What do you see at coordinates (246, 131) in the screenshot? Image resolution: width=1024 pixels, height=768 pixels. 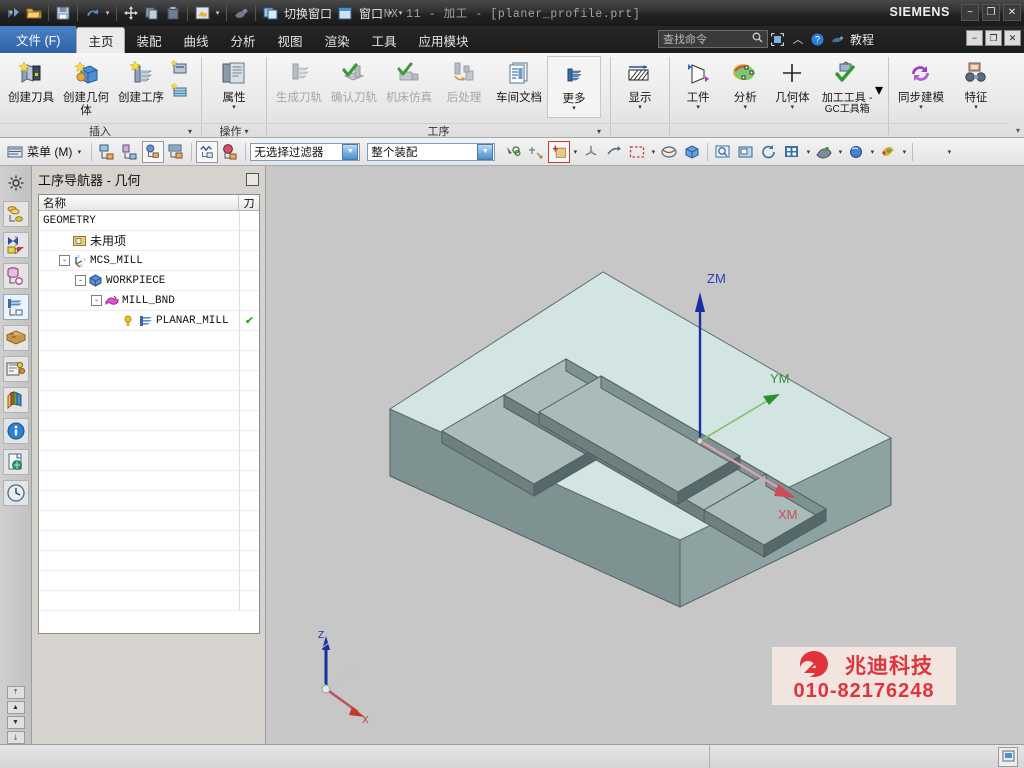 I see `operation-dialog-launcher: ▾` at bounding box center [246, 131].